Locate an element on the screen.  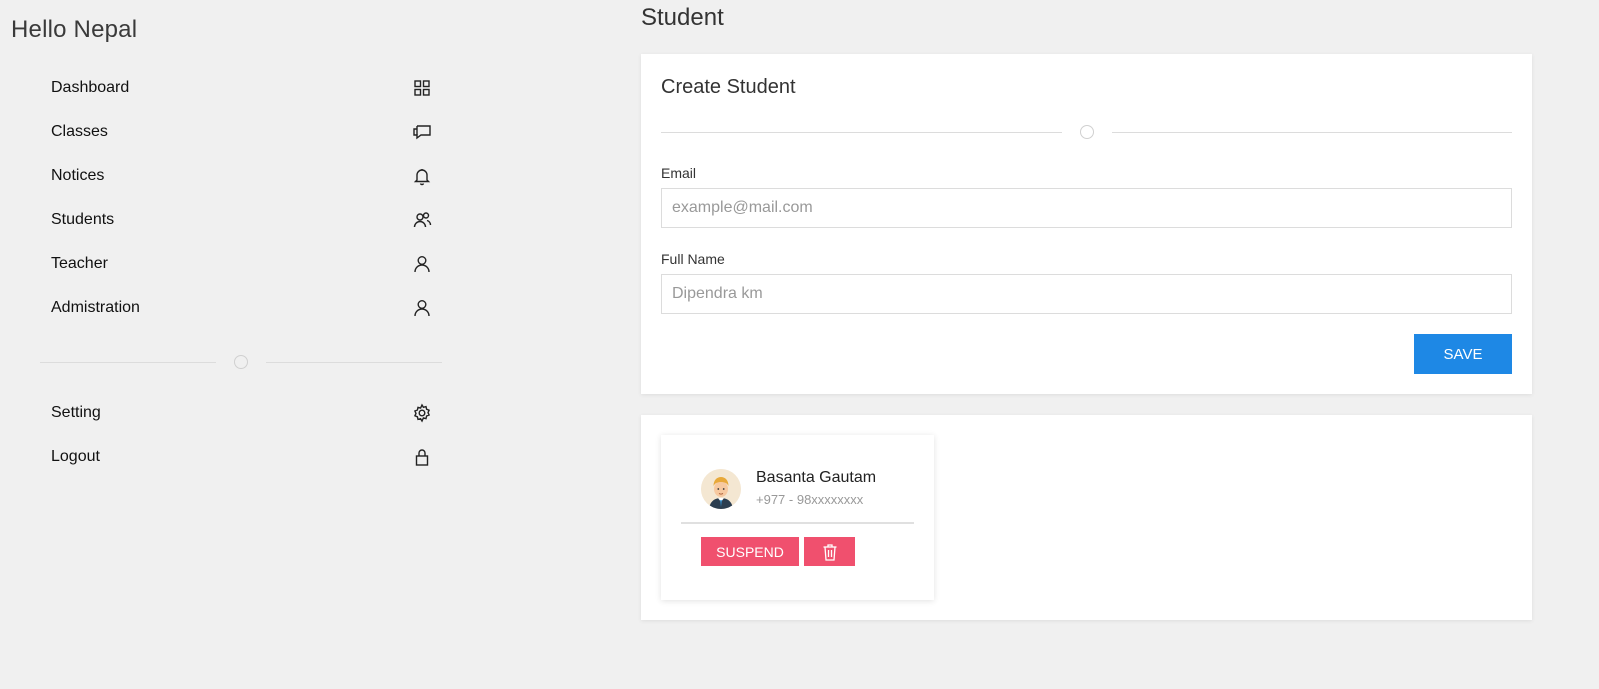
sidebar-item-teacher: Teacher is located at coordinates (245, 264).